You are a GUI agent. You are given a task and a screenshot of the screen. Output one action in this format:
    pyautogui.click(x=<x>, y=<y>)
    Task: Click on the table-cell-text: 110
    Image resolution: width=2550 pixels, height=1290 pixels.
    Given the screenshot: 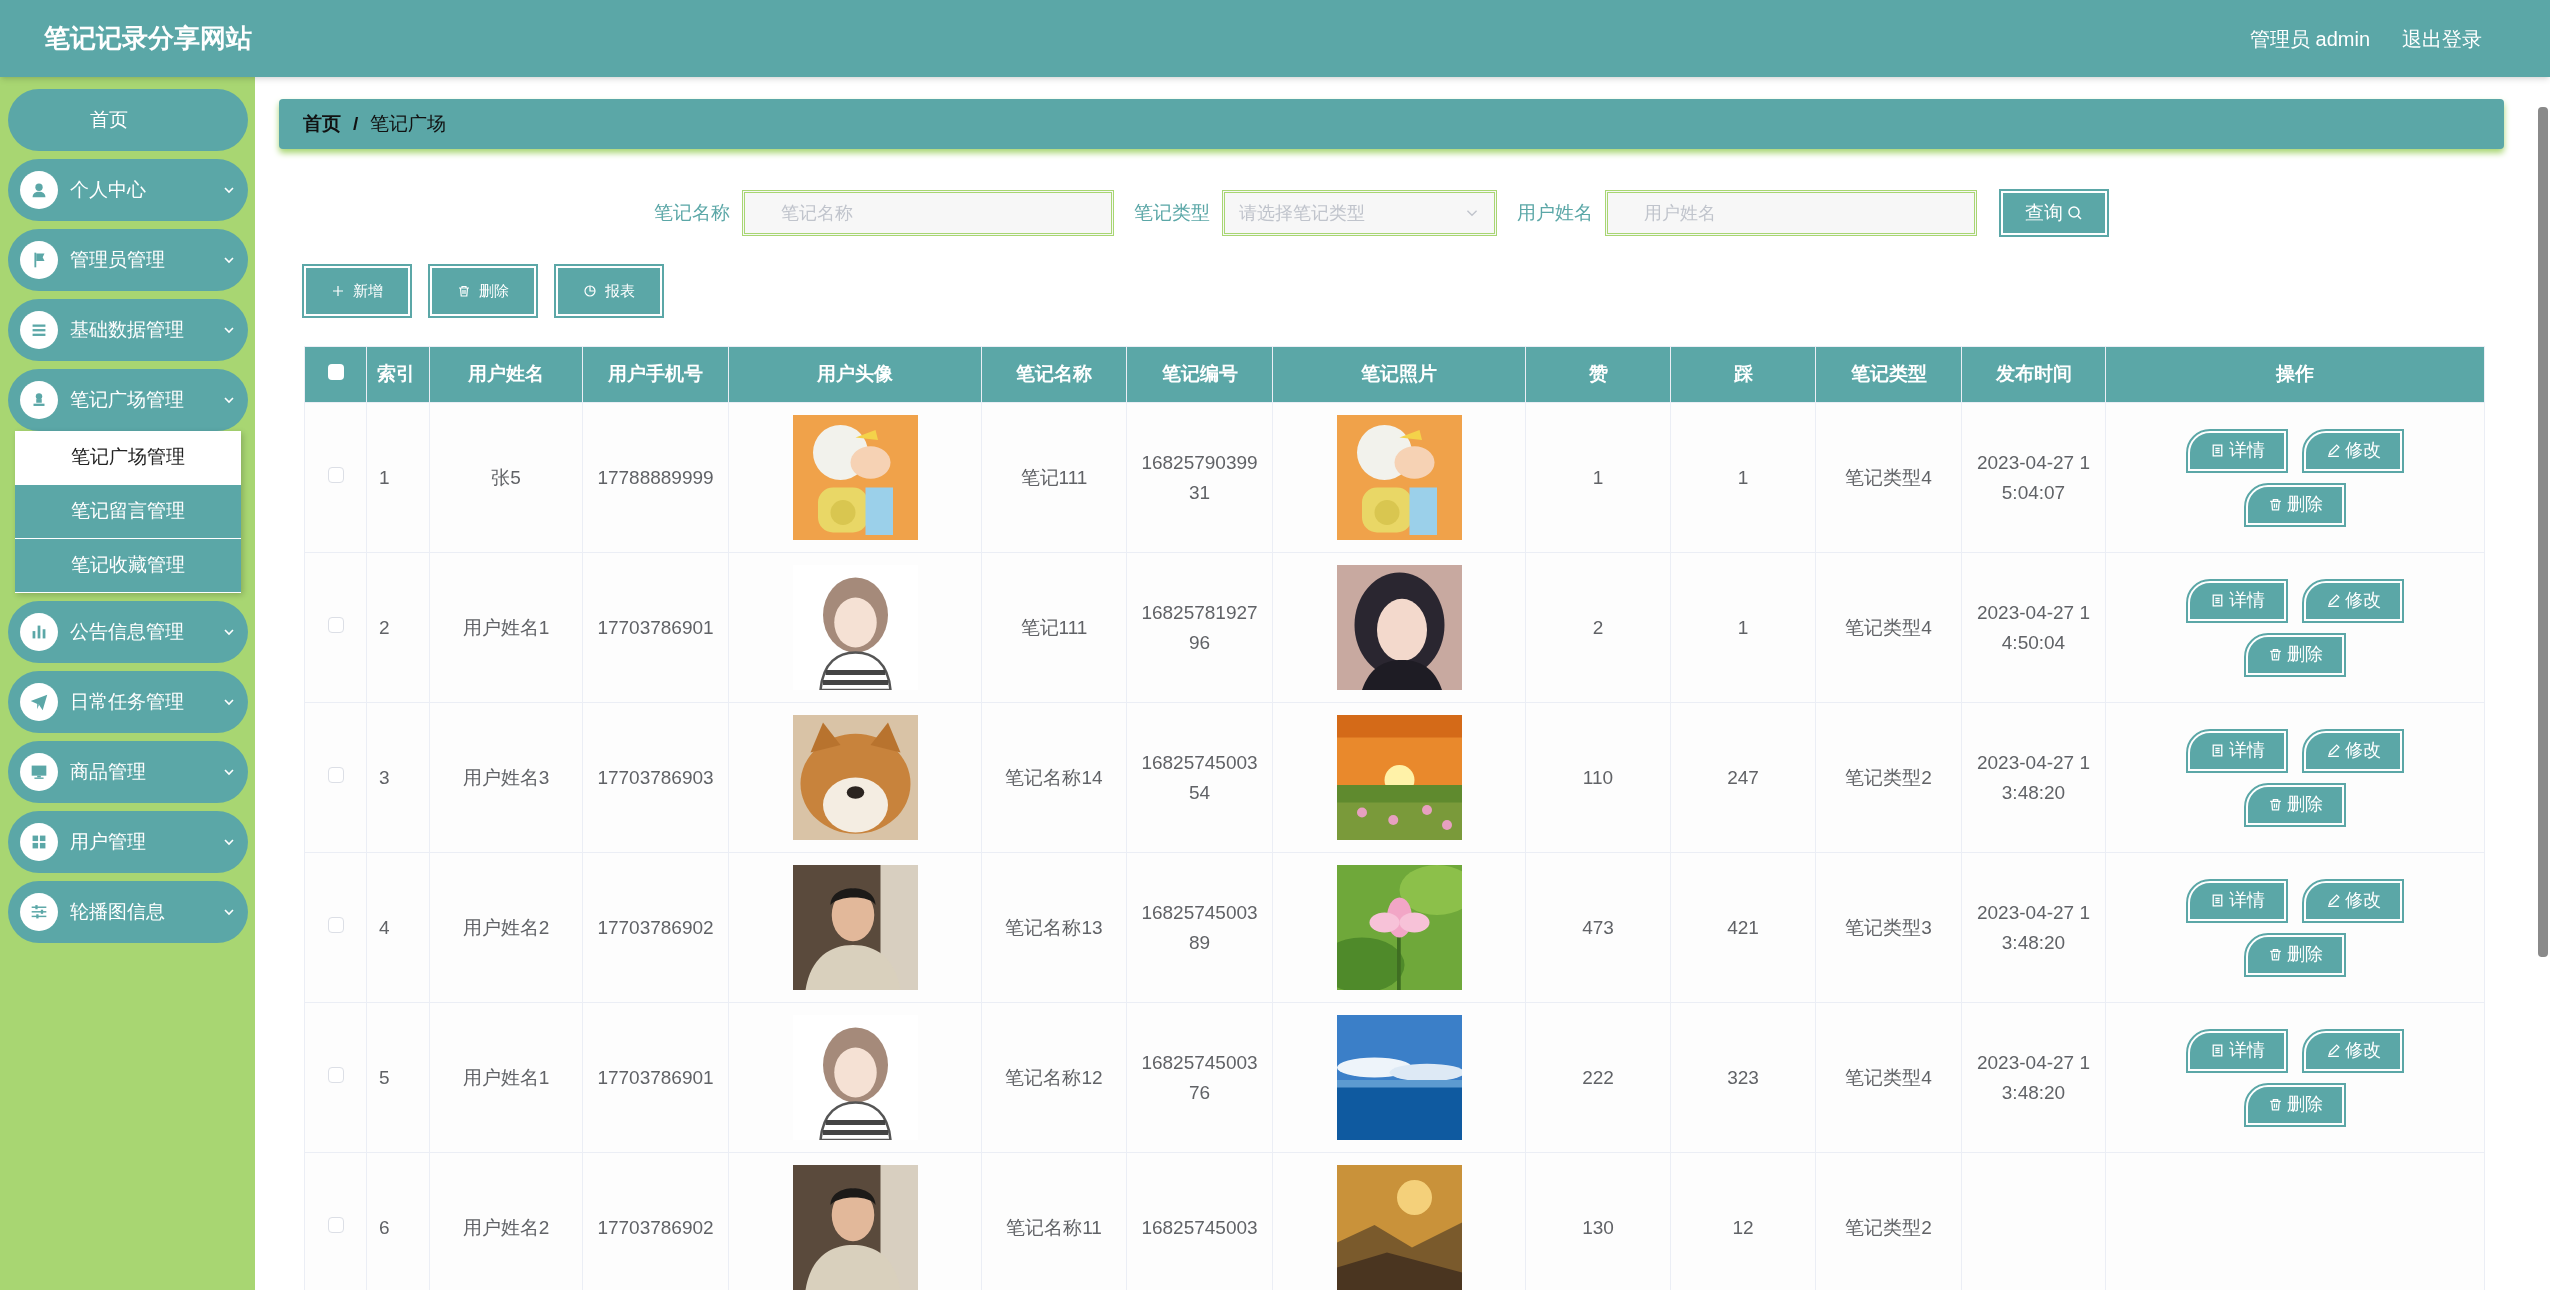 What is the action you would take?
    pyautogui.click(x=1598, y=777)
    